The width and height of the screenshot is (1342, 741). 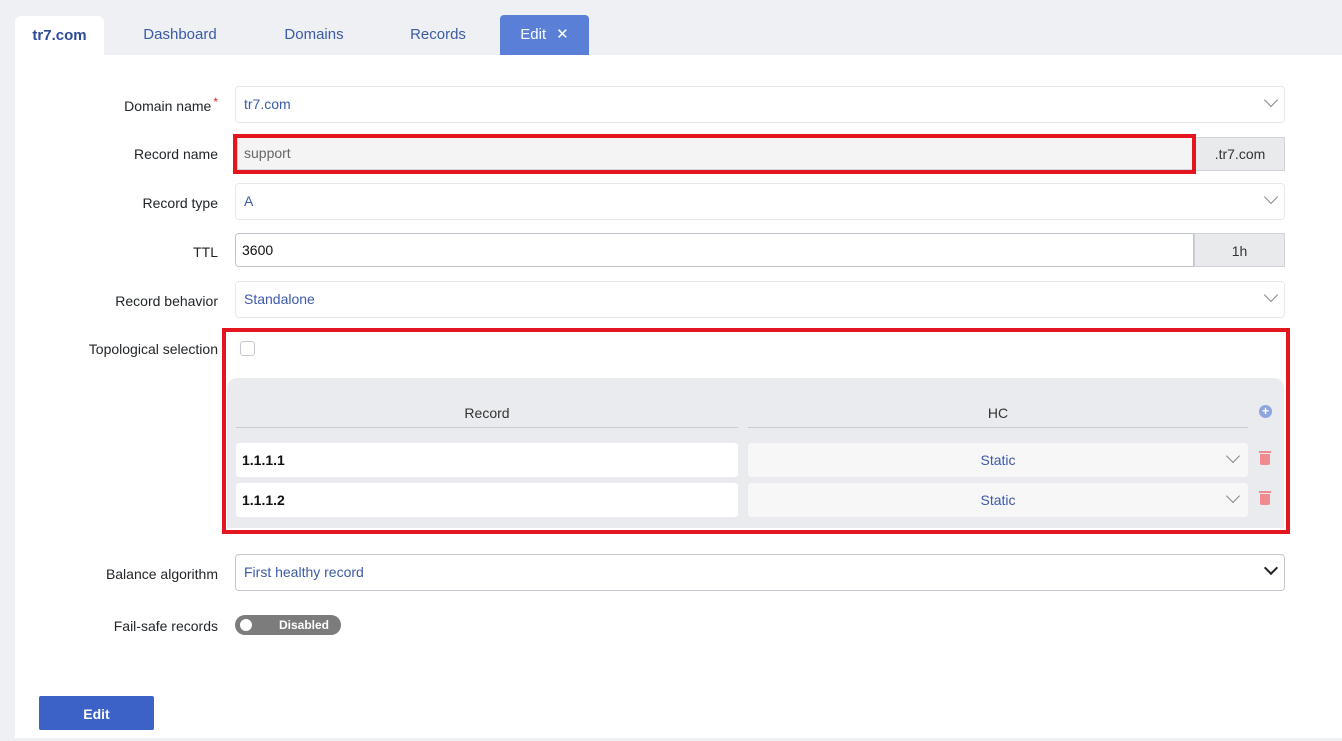 What do you see at coordinates (171, 104) in the screenshot?
I see `domain-name-label: Domain name *` at bounding box center [171, 104].